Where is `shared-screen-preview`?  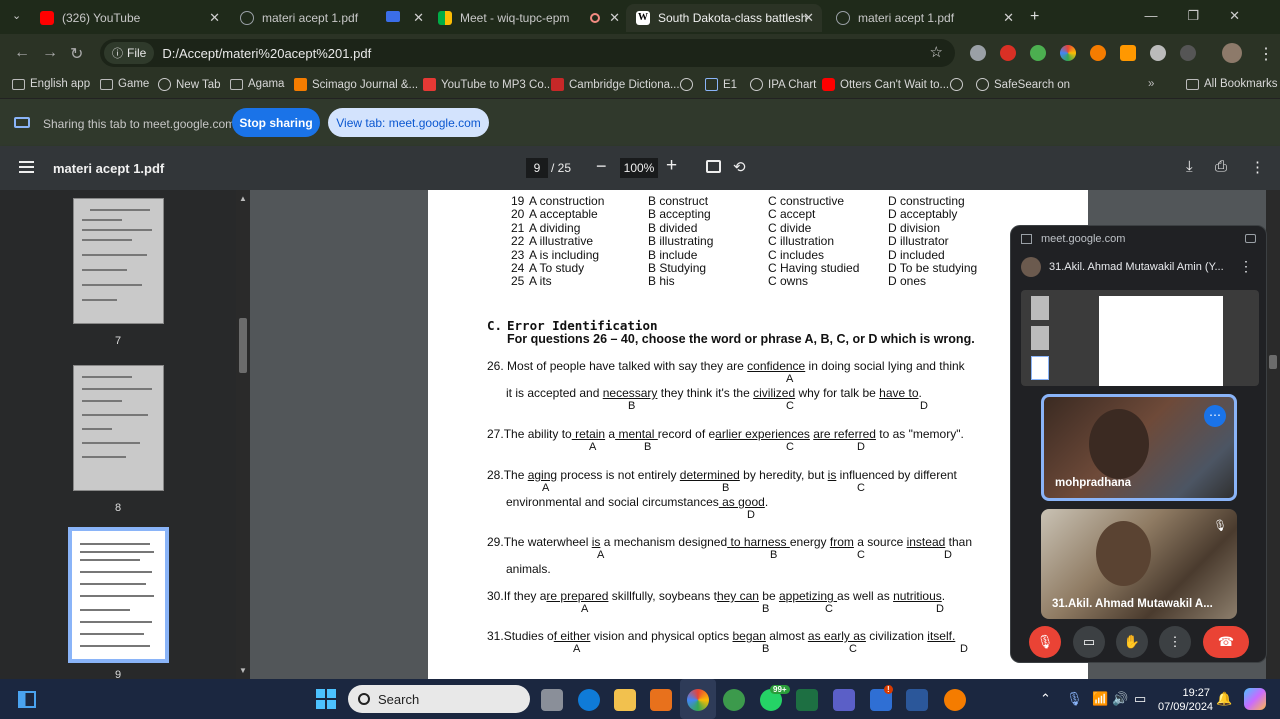 shared-screen-preview is located at coordinates (1140, 338).